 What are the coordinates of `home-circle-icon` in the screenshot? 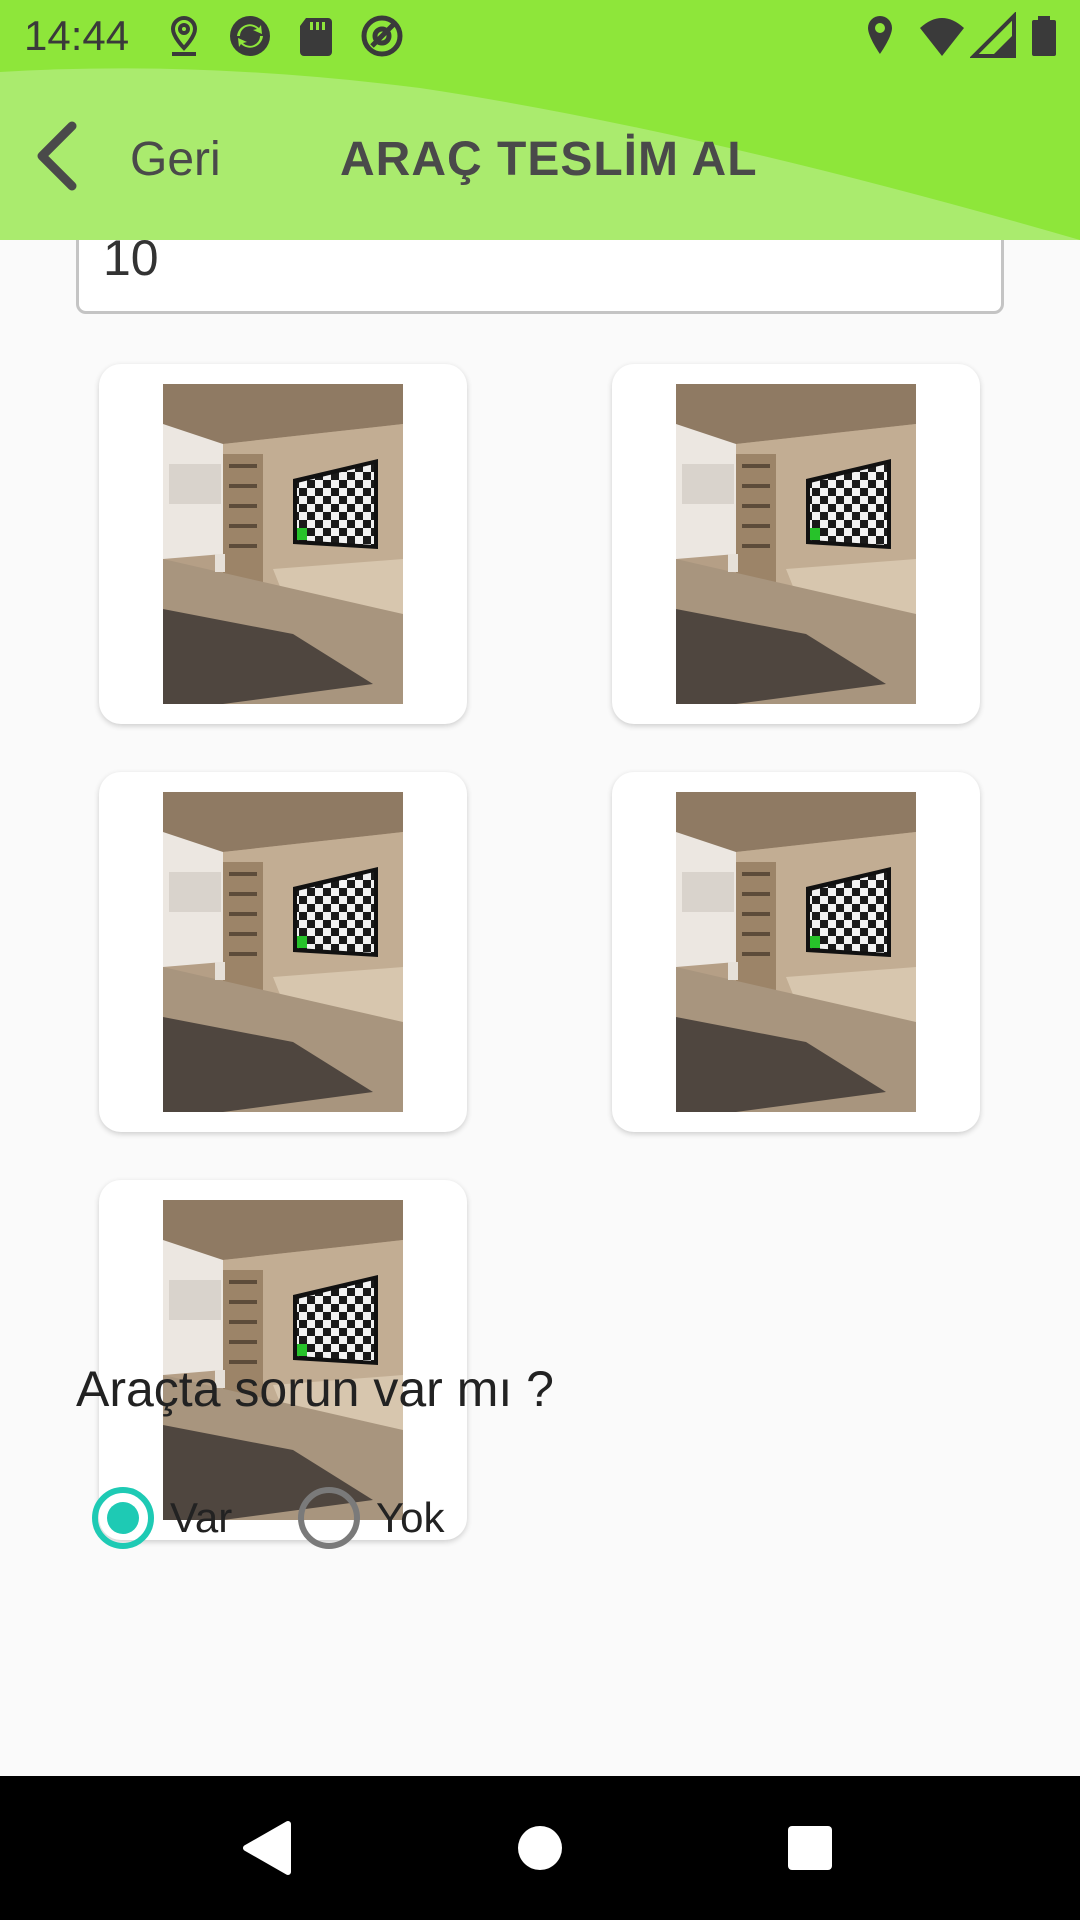 It's located at (540, 1848).